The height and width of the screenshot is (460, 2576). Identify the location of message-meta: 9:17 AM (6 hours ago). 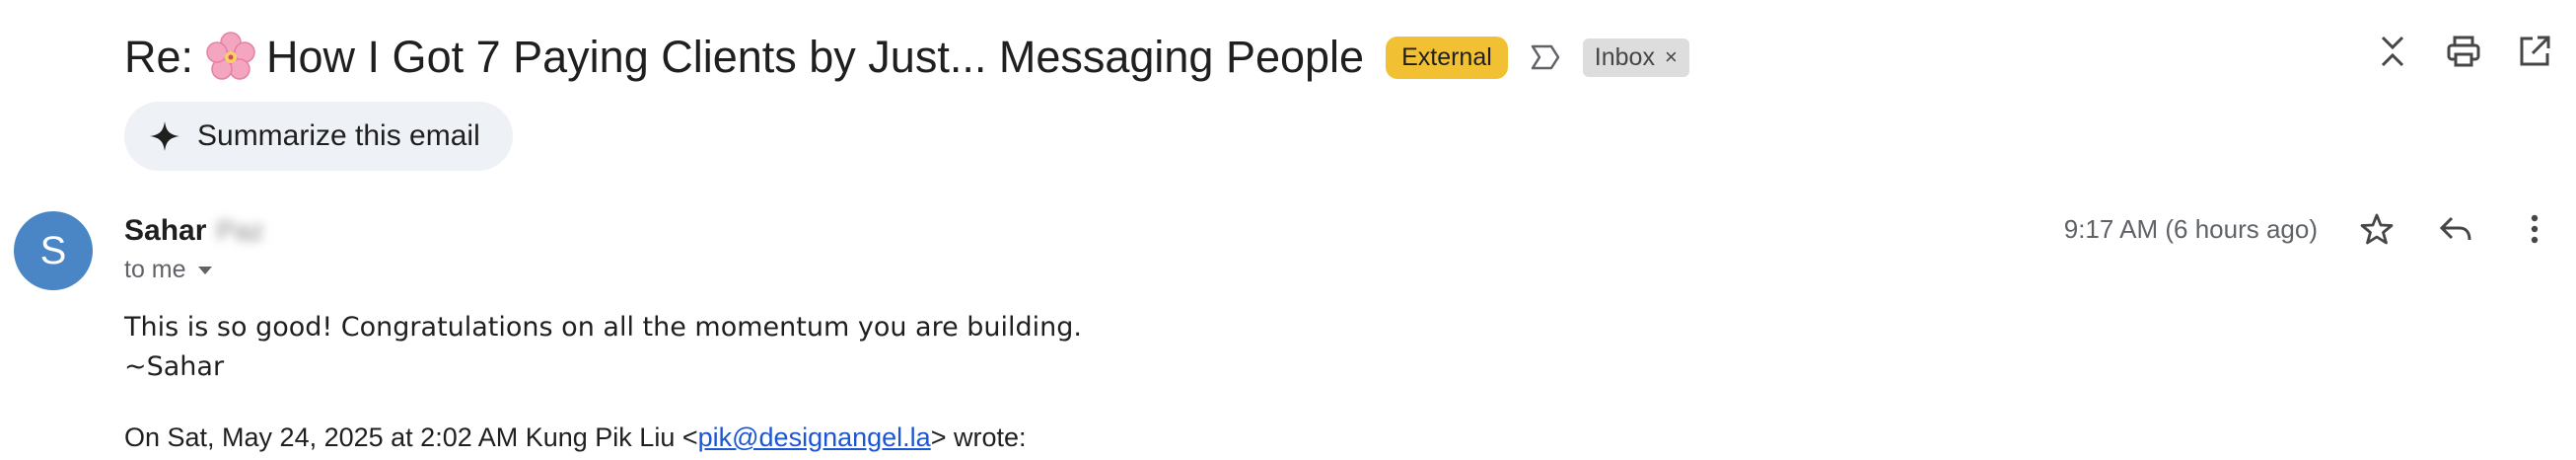
(2309, 229).